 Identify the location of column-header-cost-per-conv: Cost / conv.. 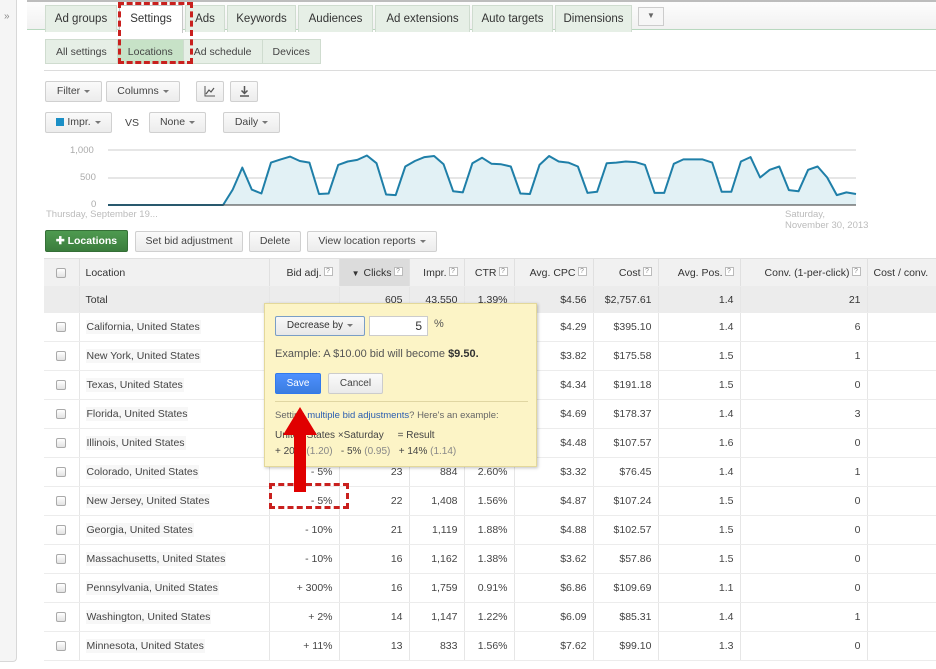
(901, 272).